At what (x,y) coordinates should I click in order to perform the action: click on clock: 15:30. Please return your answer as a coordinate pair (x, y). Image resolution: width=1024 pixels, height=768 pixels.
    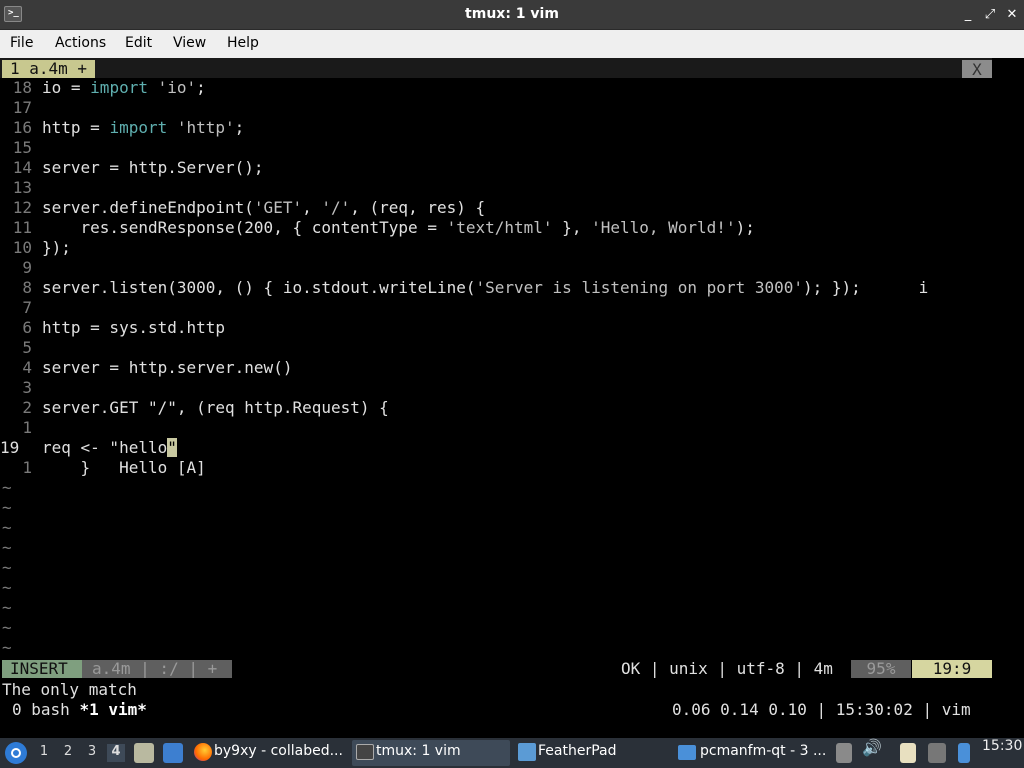
    Looking at the image, I should click on (1002, 753).